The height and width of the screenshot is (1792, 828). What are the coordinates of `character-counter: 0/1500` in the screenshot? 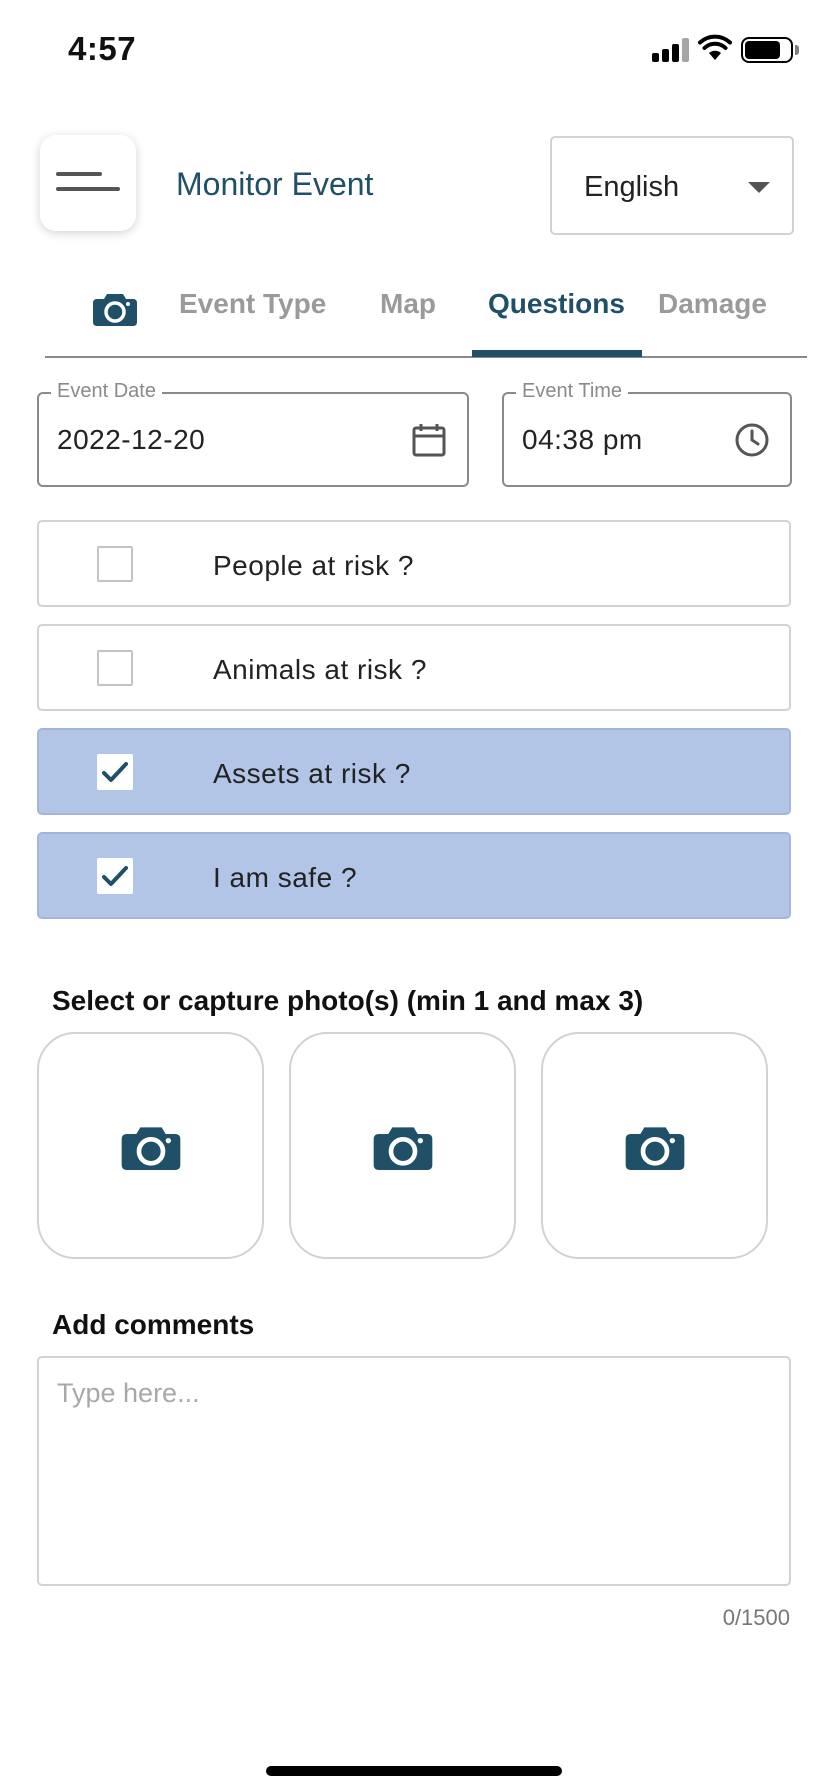 It's located at (756, 1617).